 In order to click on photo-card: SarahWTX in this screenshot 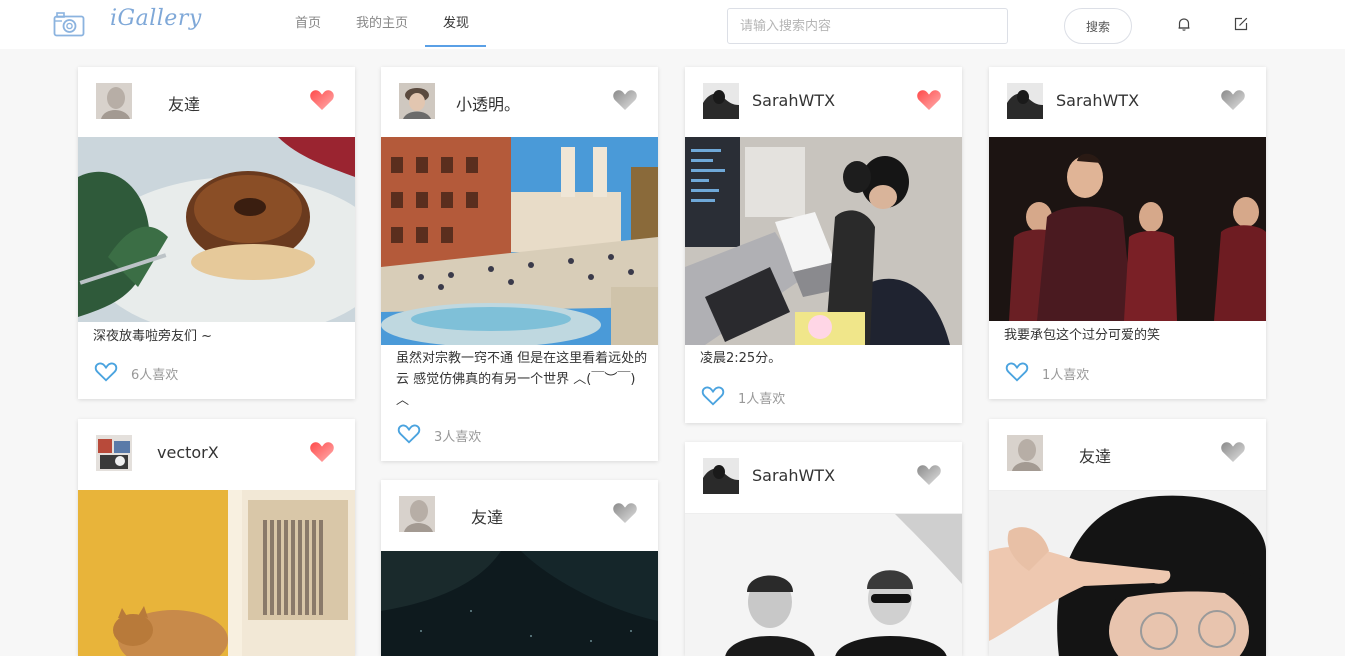, I will do `click(823, 549)`.